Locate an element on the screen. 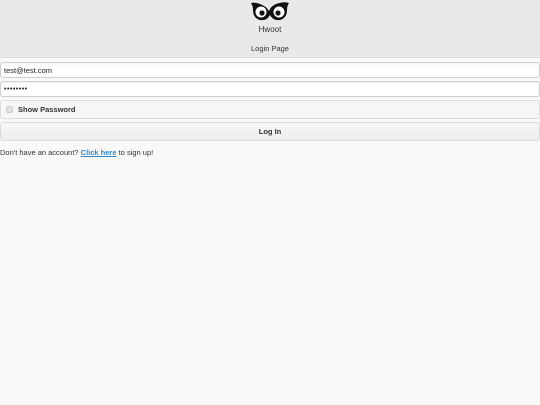 The height and width of the screenshot is (405, 540). page-title: Login Page is located at coordinates (270, 48).